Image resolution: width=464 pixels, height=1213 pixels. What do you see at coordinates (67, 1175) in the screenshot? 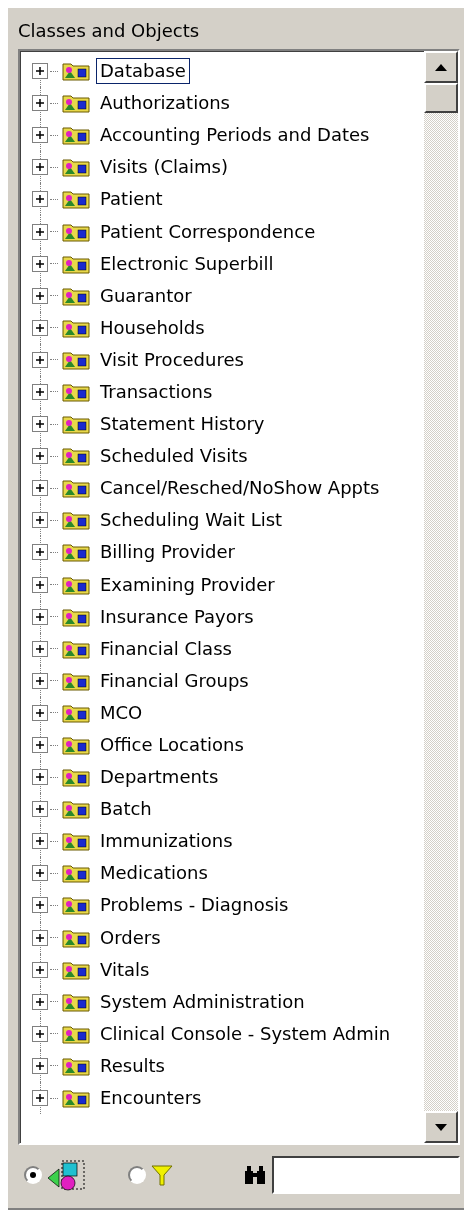
I see `shapes-icon` at bounding box center [67, 1175].